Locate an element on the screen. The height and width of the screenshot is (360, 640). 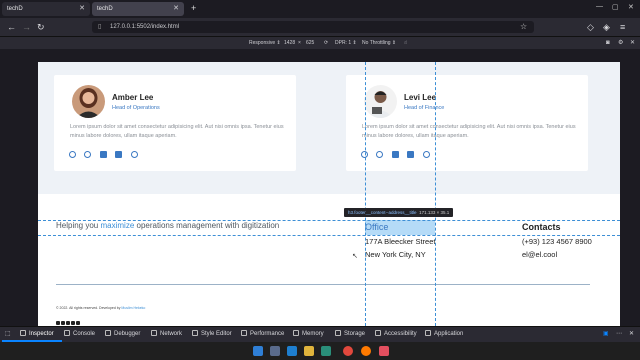
console-icon is located at coordinates (67, 333).